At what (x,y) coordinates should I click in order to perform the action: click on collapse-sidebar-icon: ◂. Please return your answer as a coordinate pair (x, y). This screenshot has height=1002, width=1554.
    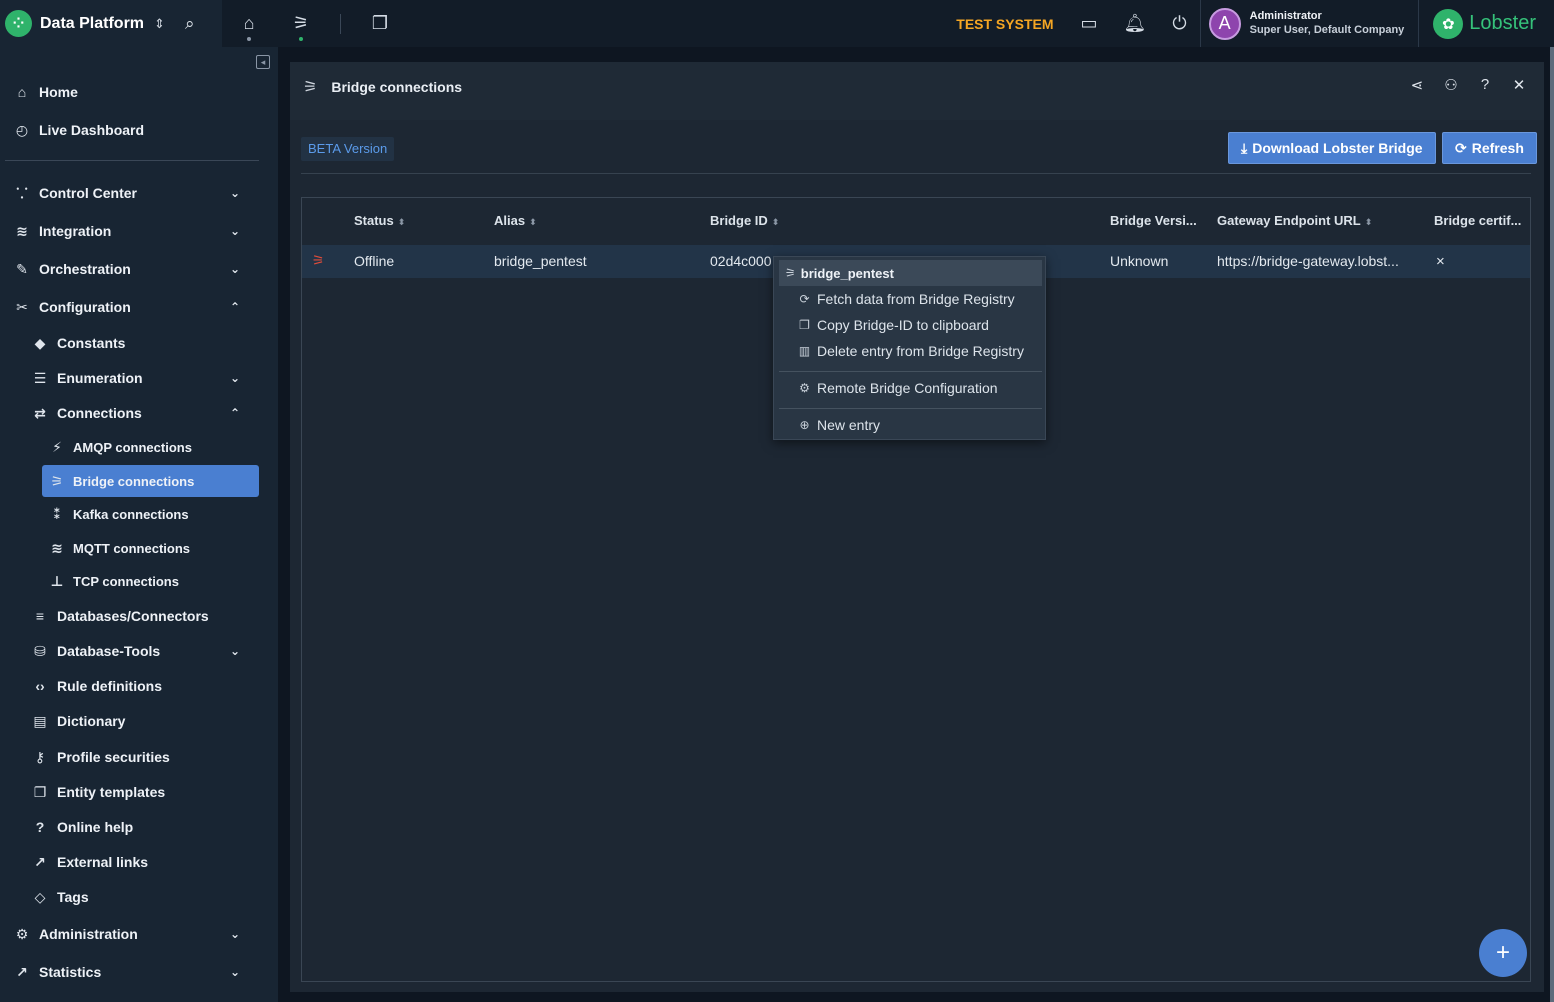
    Looking at the image, I should click on (263, 62).